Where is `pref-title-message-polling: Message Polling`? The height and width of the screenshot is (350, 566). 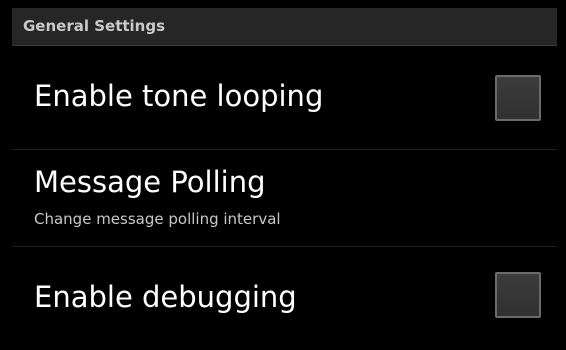
pref-title-message-polling: Message Polling is located at coordinates (150, 182).